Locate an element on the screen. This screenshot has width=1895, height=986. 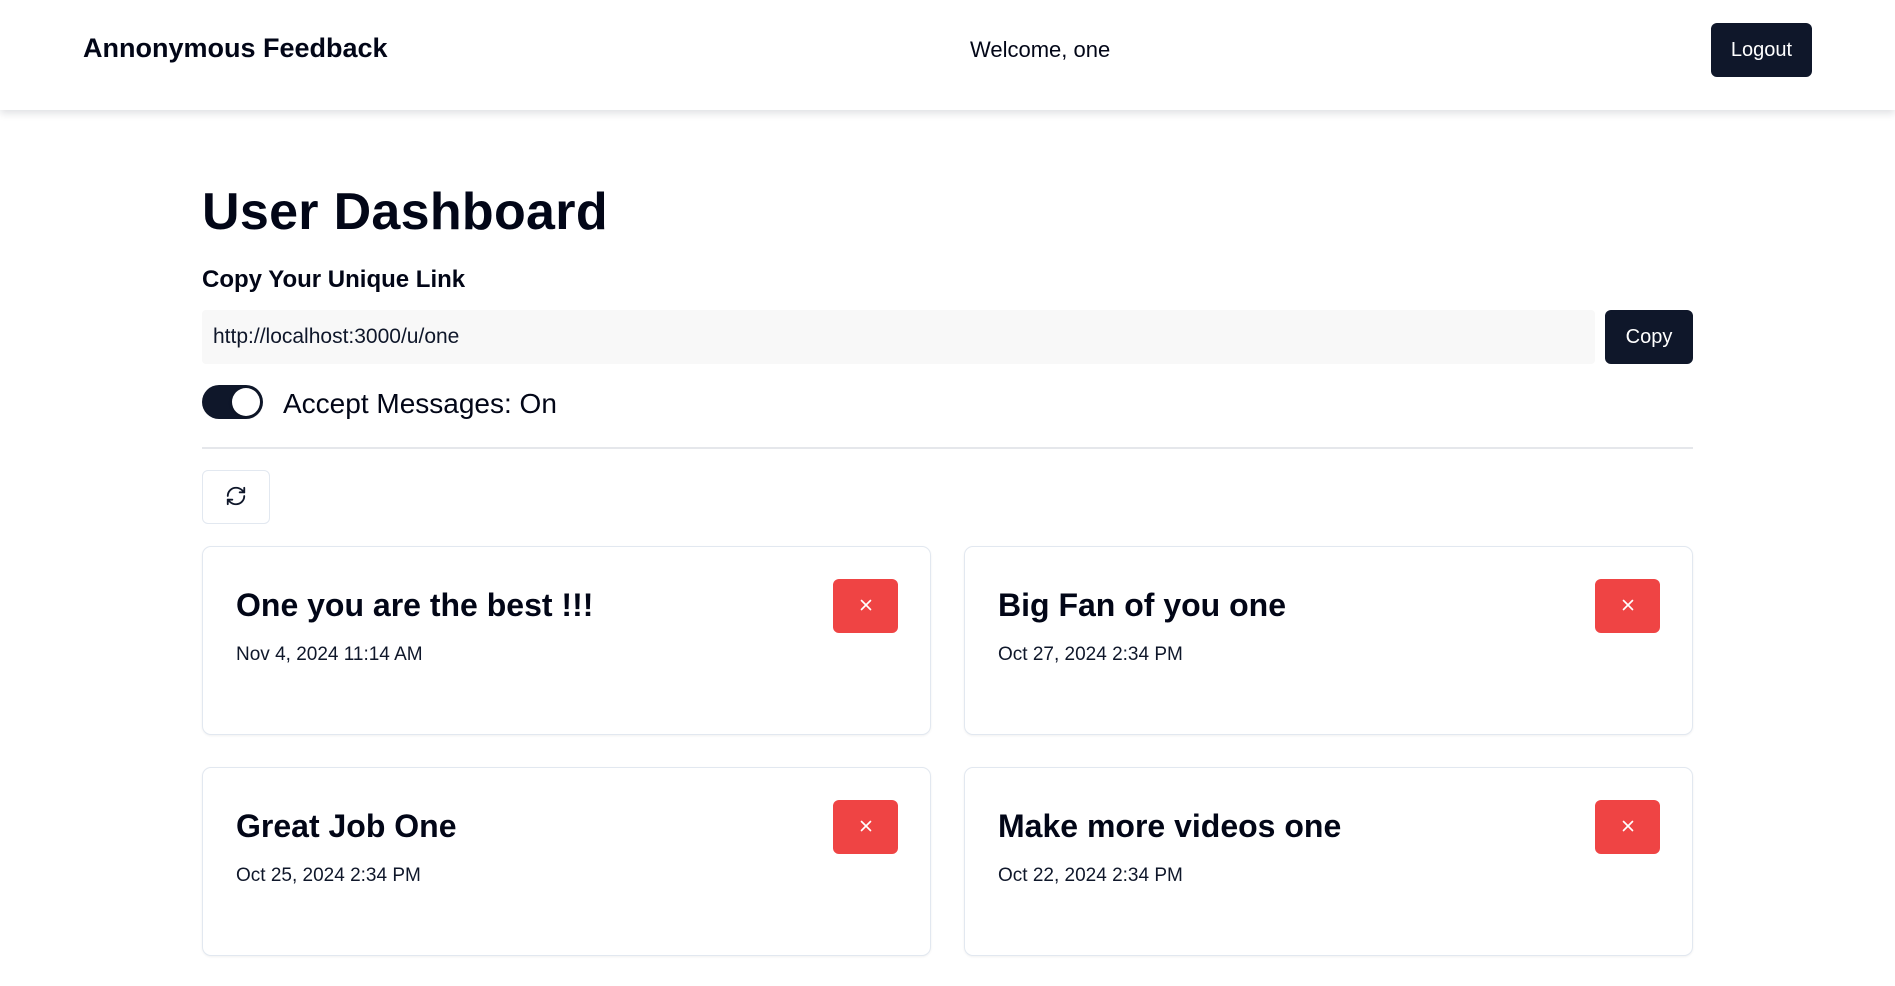
accept-messages-switch is located at coordinates (232, 402).